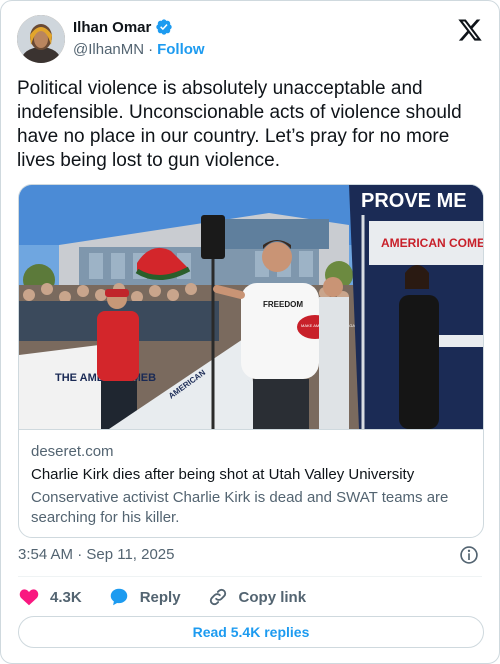 Image resolution: width=500 pixels, height=664 pixels. Describe the element at coordinates (251, 632) in the screenshot. I see `read-replies-button: Read 5.4K replies` at that location.